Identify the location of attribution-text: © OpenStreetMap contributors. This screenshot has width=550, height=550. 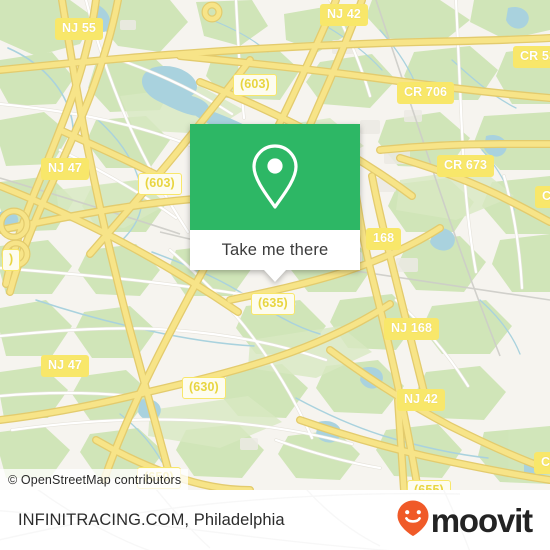
(95, 479).